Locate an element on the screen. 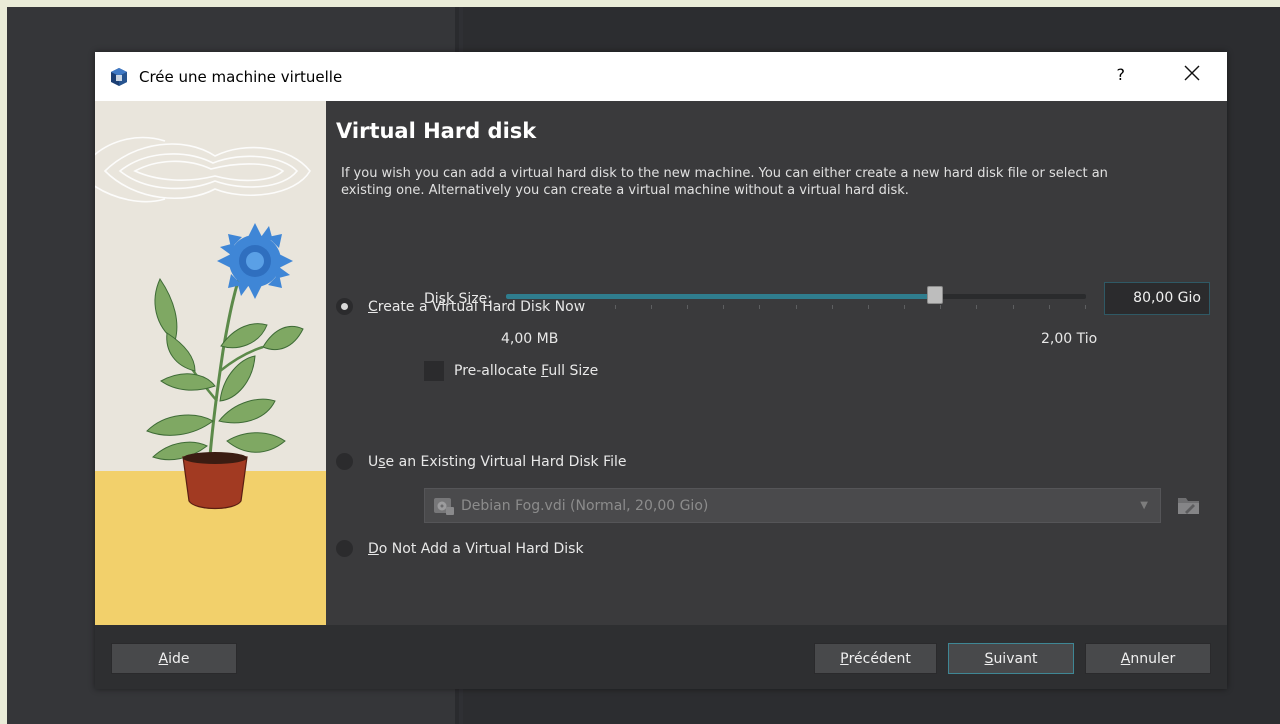 This screenshot has height=724, width=1280. disk-size-slider is located at coordinates (796, 298).